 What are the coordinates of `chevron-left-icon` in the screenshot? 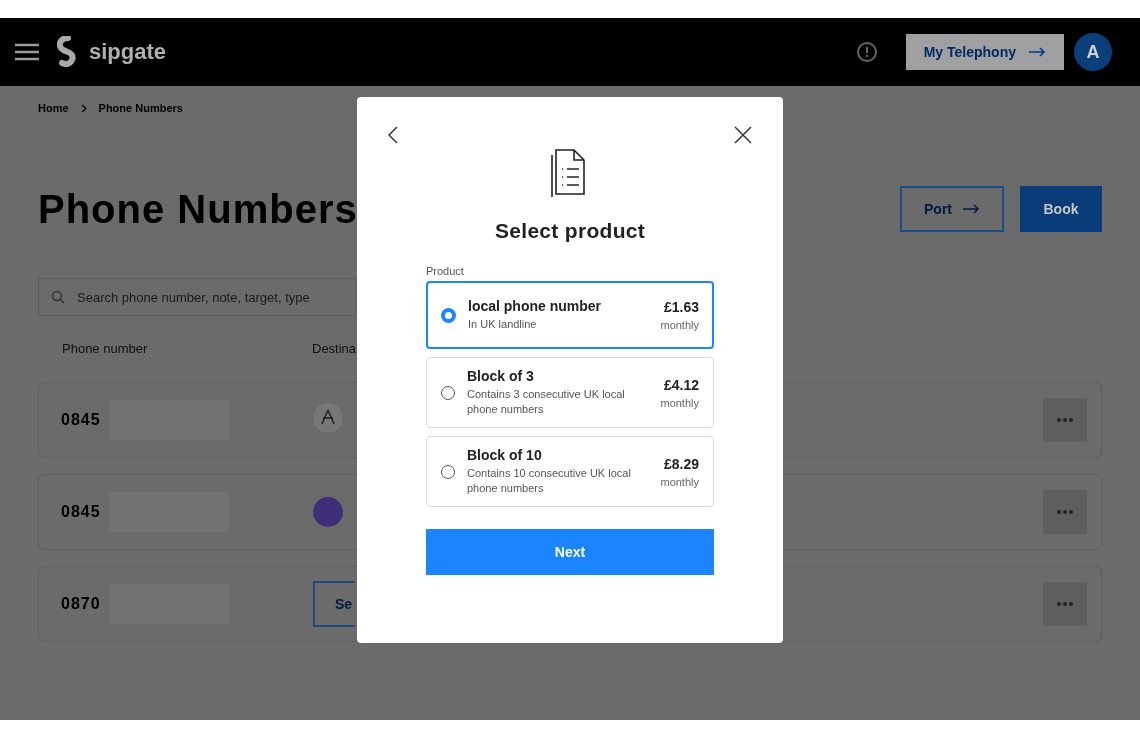 It's located at (393, 135).